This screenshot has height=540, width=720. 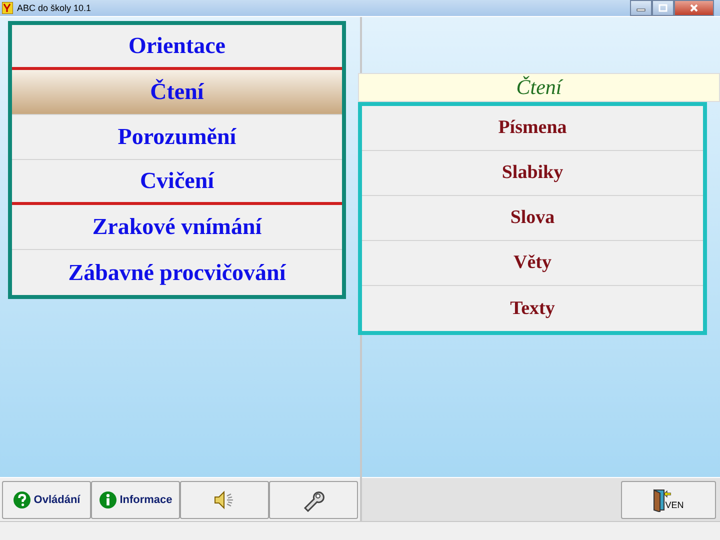 What do you see at coordinates (532, 308) in the screenshot?
I see `submenu-item: Texty` at bounding box center [532, 308].